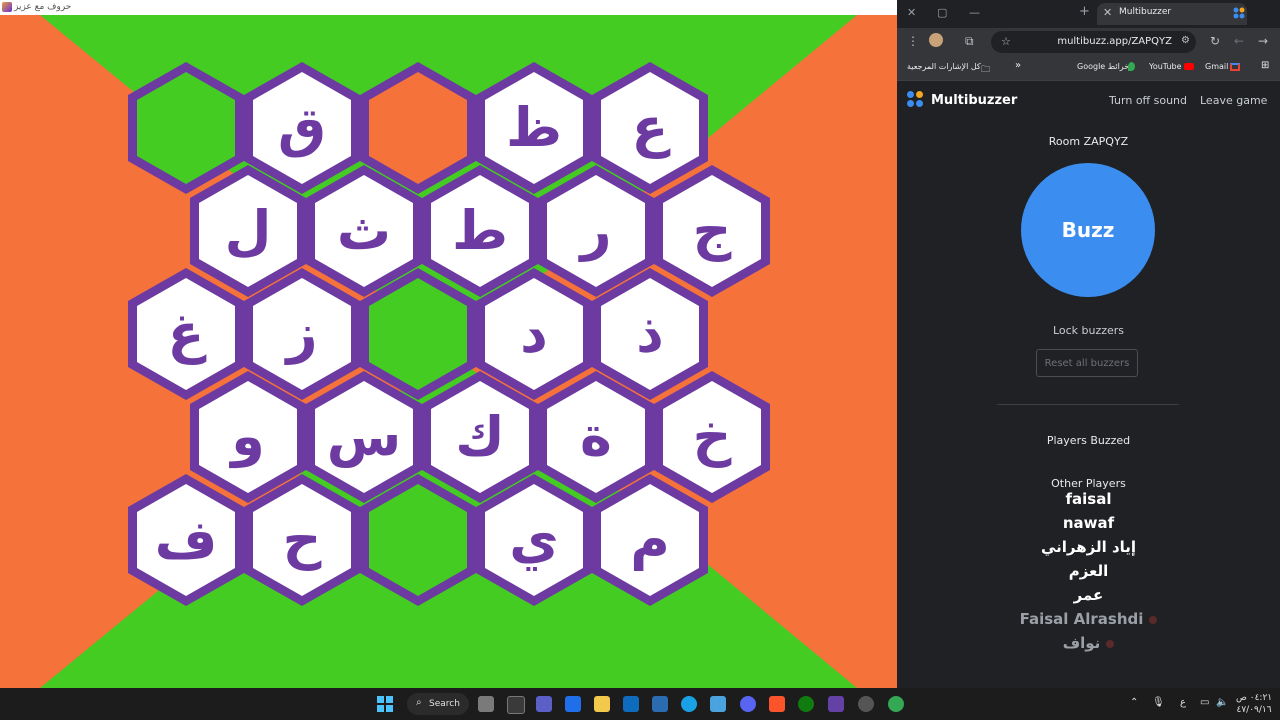  Describe the element at coordinates (1088, 141) in the screenshot. I see `room-label: Room ZAPQYZ` at that location.